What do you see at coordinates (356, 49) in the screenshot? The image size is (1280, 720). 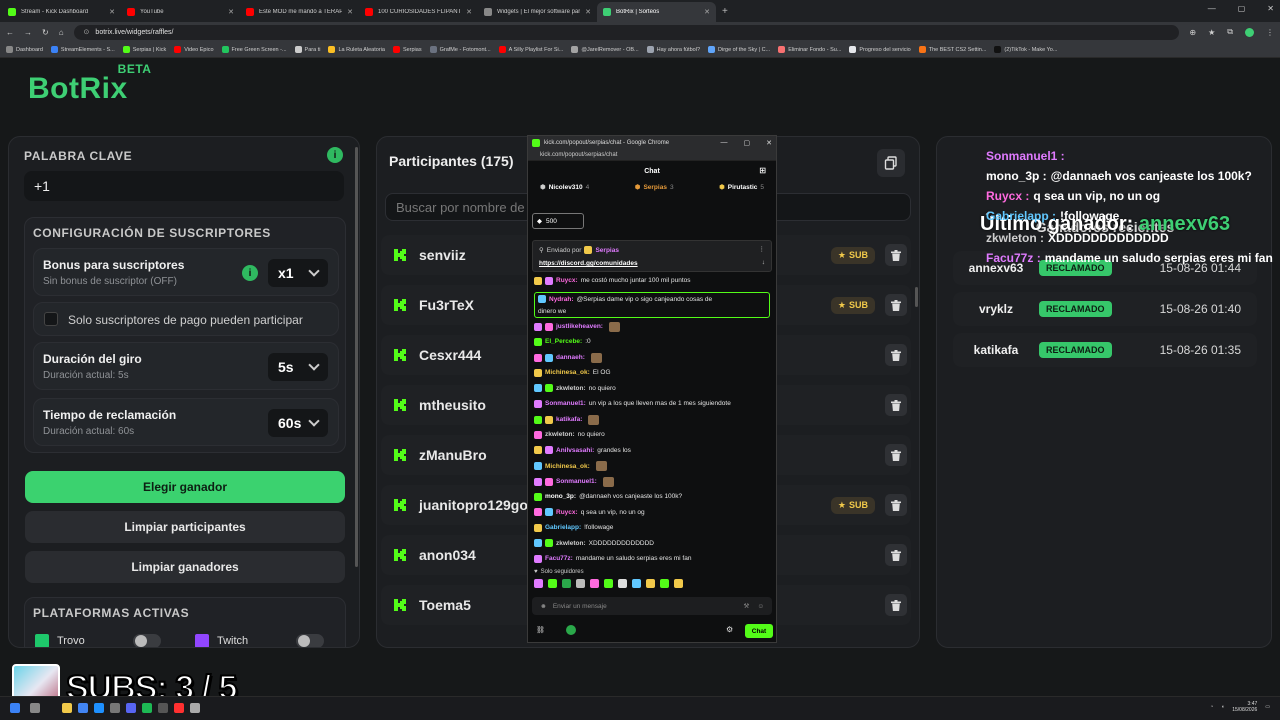 I see `bookmark-item: La Ruleta Aleatoria` at bounding box center [356, 49].